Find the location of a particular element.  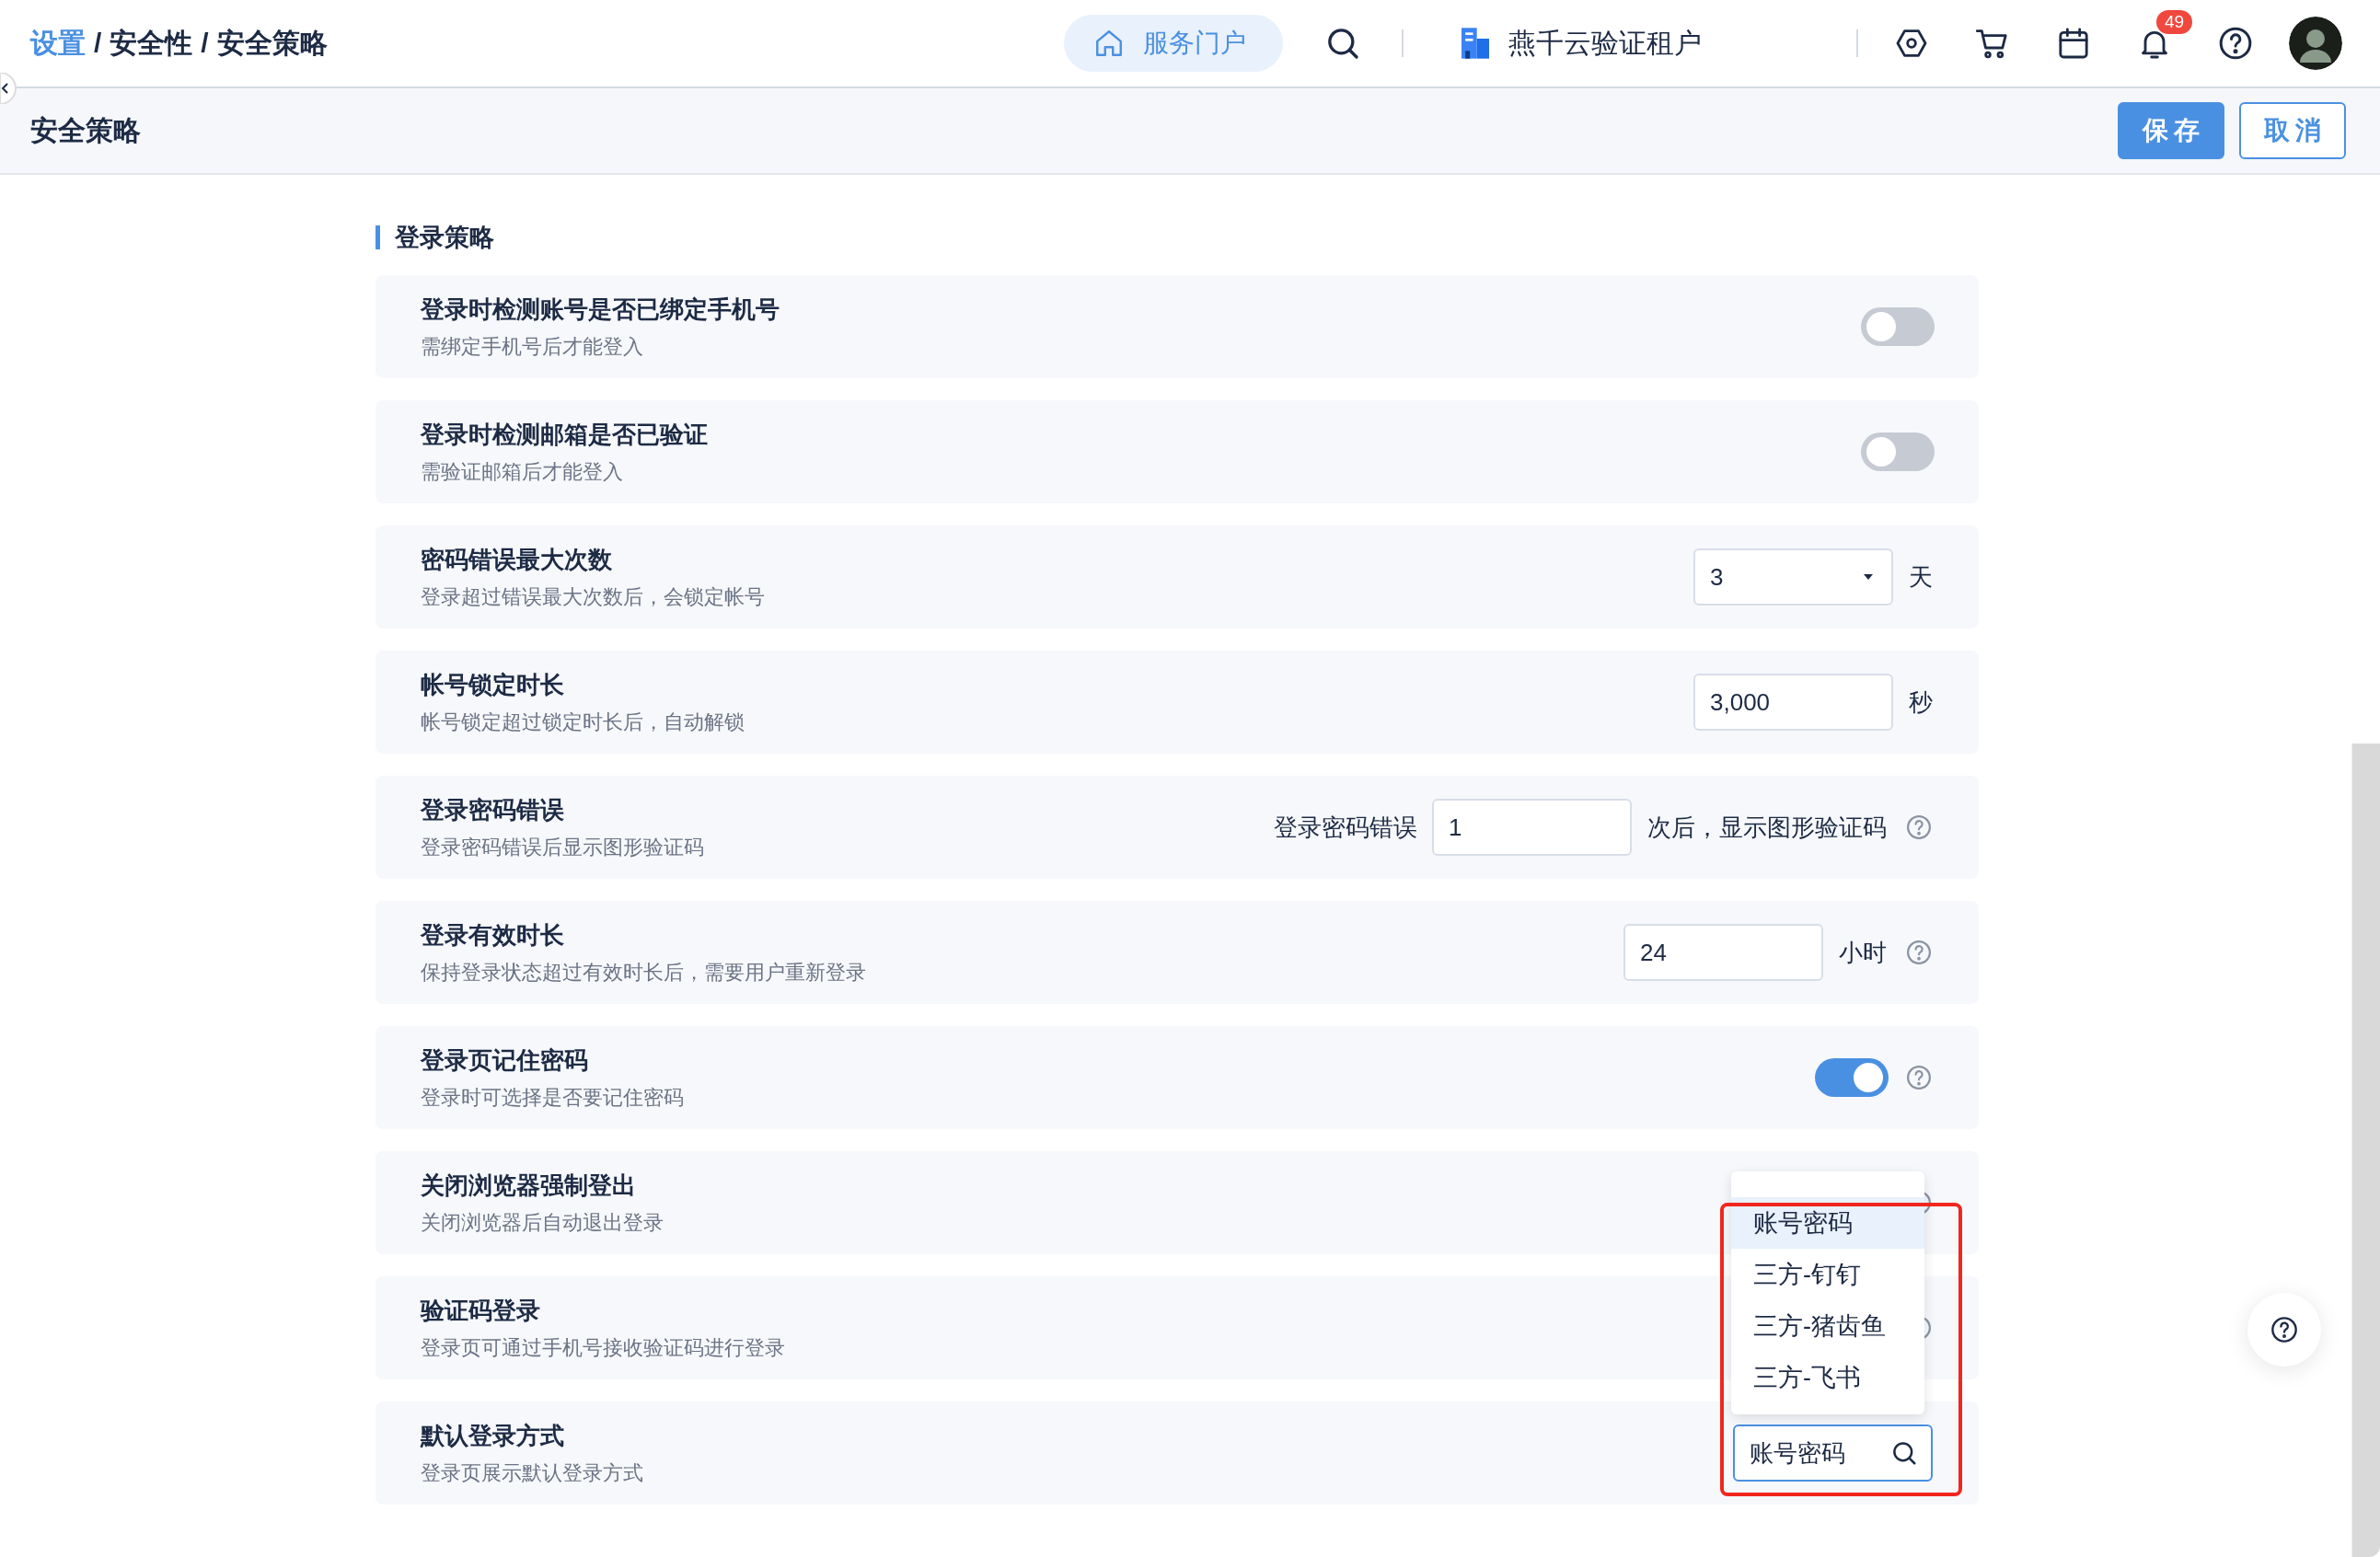

setting-title: 验证码登录 is located at coordinates (481, 1310).